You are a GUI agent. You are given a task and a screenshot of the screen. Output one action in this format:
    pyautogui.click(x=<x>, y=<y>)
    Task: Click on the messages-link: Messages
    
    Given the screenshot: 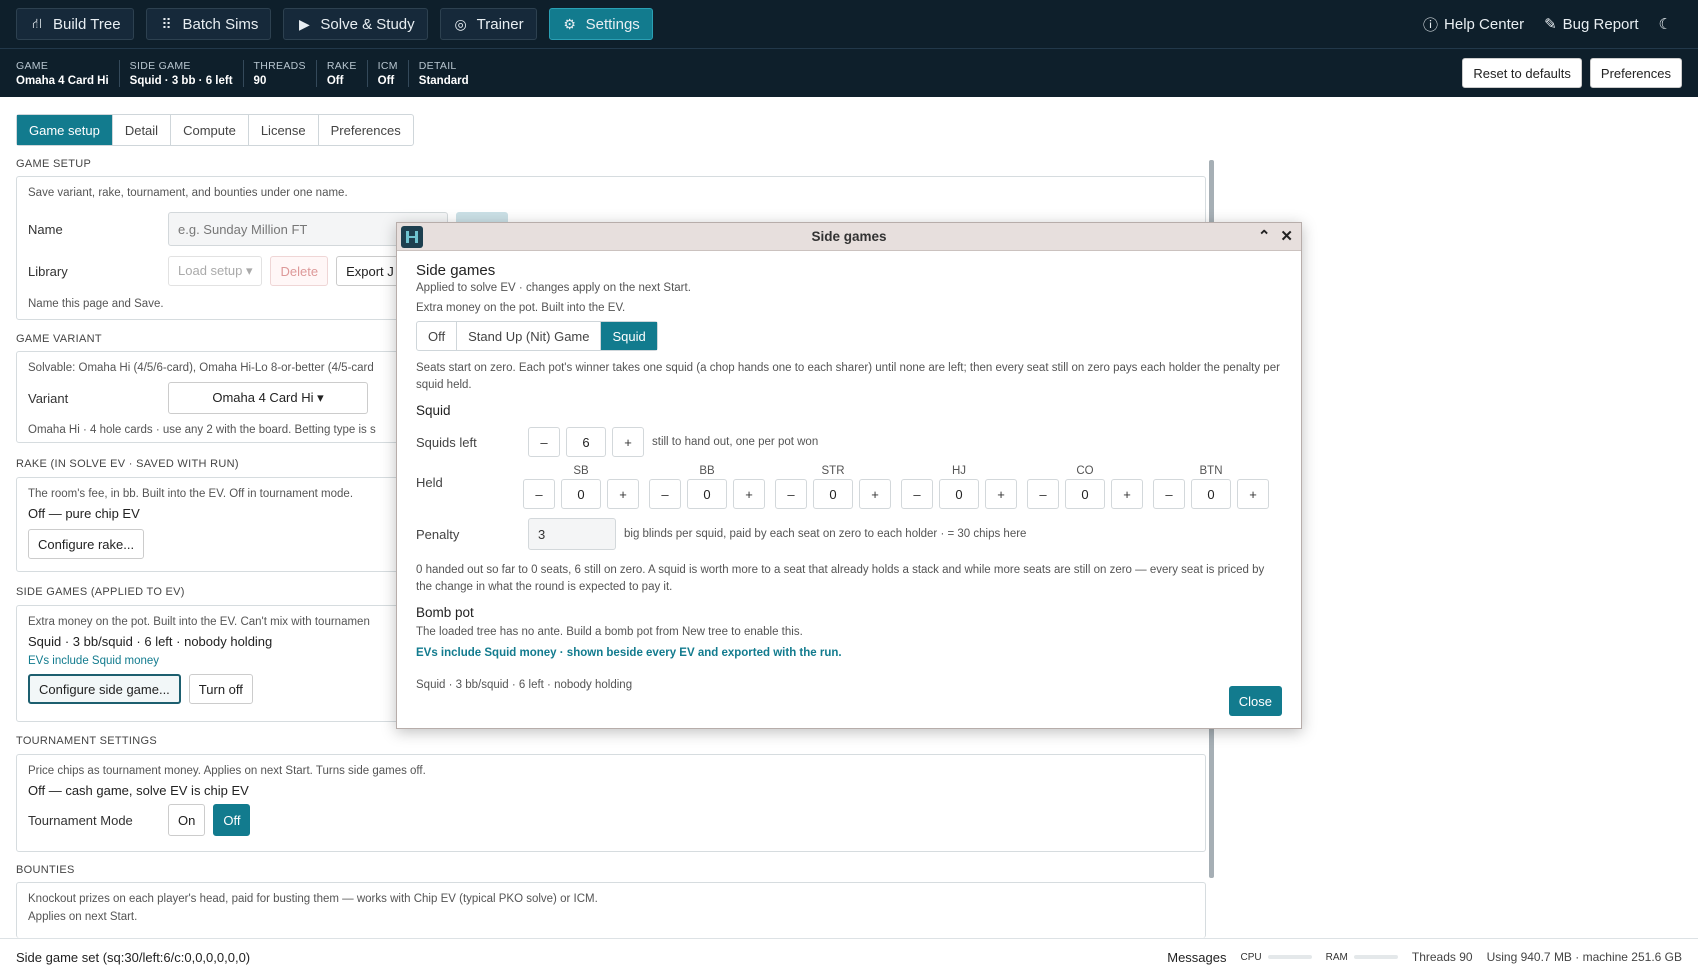 What is the action you would take?
    pyautogui.click(x=1196, y=957)
    